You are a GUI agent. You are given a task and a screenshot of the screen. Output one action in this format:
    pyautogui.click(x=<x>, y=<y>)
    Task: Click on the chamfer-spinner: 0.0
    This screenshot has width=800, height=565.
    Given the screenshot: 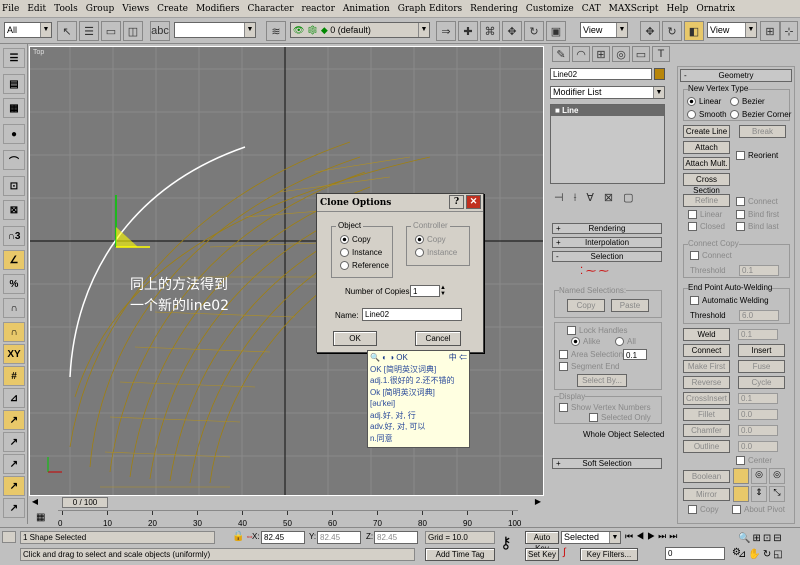 What is the action you would take?
    pyautogui.click(x=758, y=430)
    